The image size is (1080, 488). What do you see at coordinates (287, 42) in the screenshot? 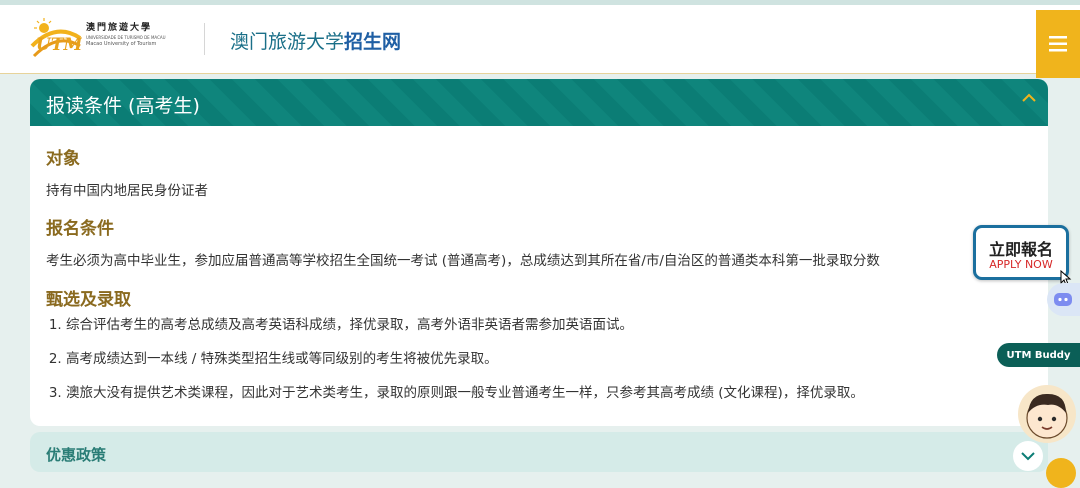
I see `site-title-plain: 澳门旅游大学` at bounding box center [287, 42].